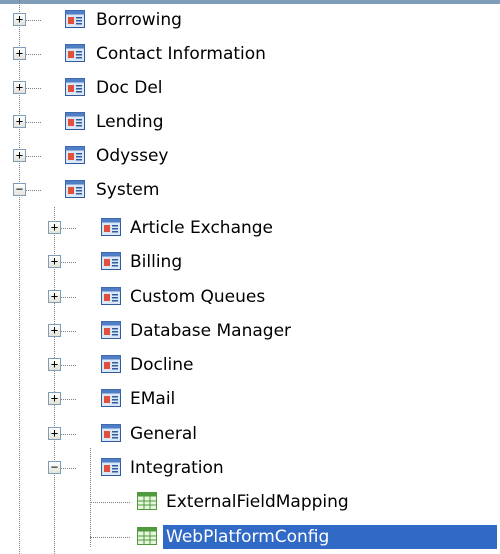 This screenshot has width=500, height=554. Describe the element at coordinates (257, 502) in the screenshot. I see `tree-node-label: ExternalFieldMapping` at that location.